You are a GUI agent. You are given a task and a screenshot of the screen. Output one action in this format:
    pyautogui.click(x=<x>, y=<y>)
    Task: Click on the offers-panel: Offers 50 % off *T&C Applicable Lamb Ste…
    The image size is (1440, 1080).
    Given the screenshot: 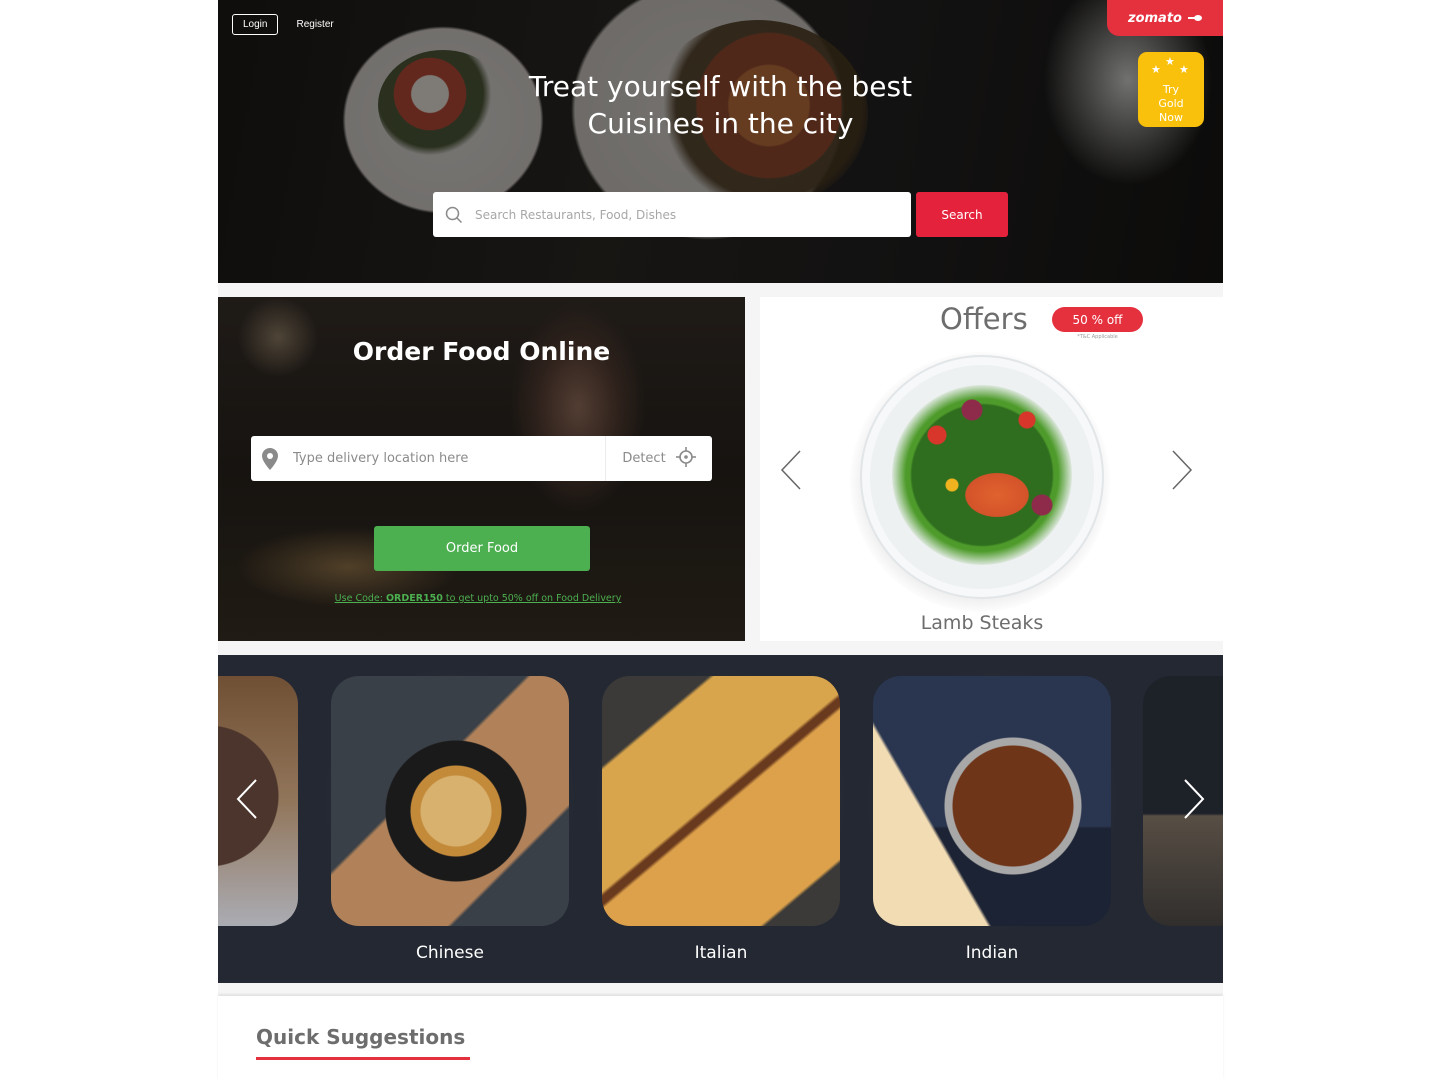 What is the action you would take?
    pyautogui.click(x=991, y=469)
    